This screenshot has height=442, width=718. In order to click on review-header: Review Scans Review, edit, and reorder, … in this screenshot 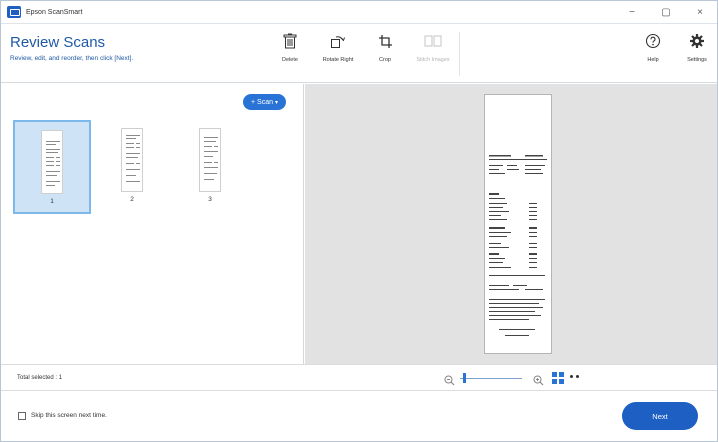, I will do `click(359, 53)`.